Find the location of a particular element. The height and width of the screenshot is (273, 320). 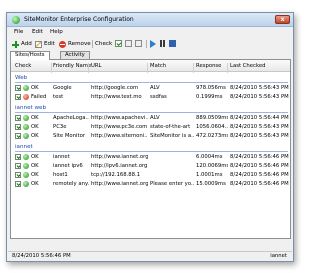

checkbox-icon is located at coordinates (118, 43).